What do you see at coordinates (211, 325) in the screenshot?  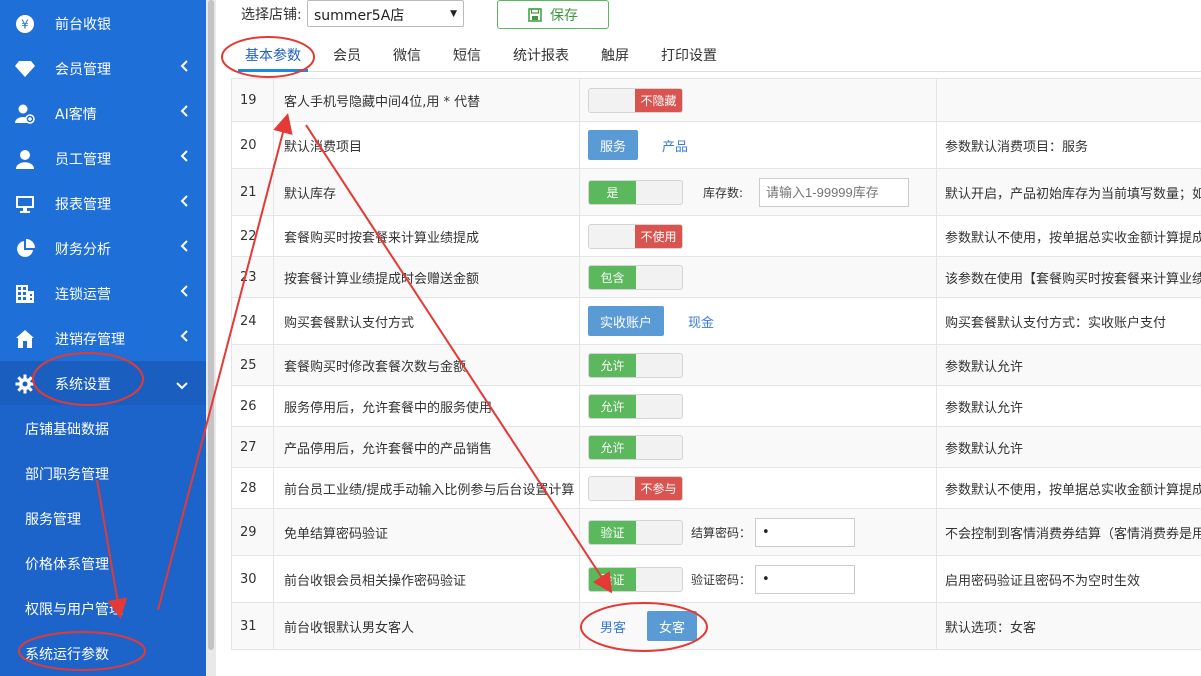 I see `sidebar-scrollbar` at bounding box center [211, 325].